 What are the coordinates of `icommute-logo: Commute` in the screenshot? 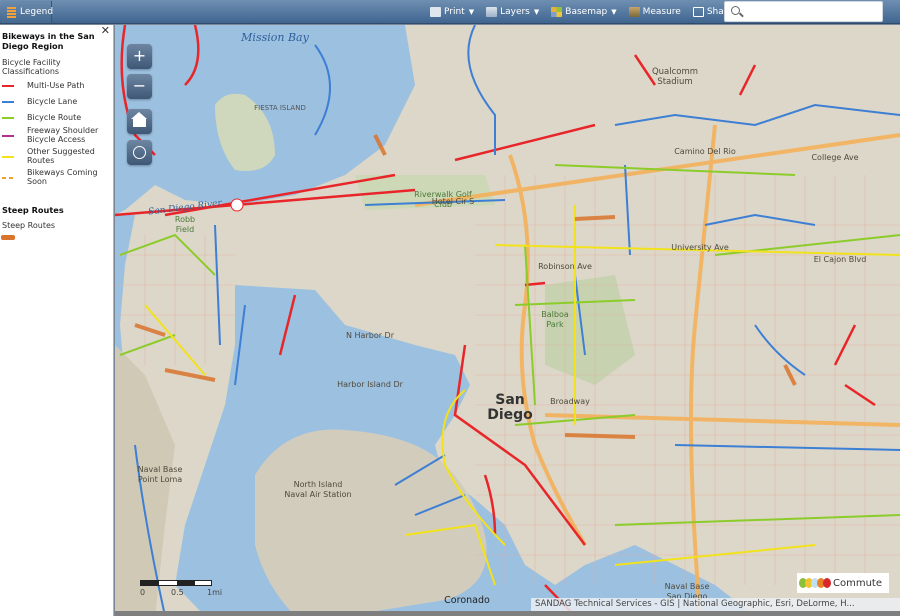 It's located at (843, 583).